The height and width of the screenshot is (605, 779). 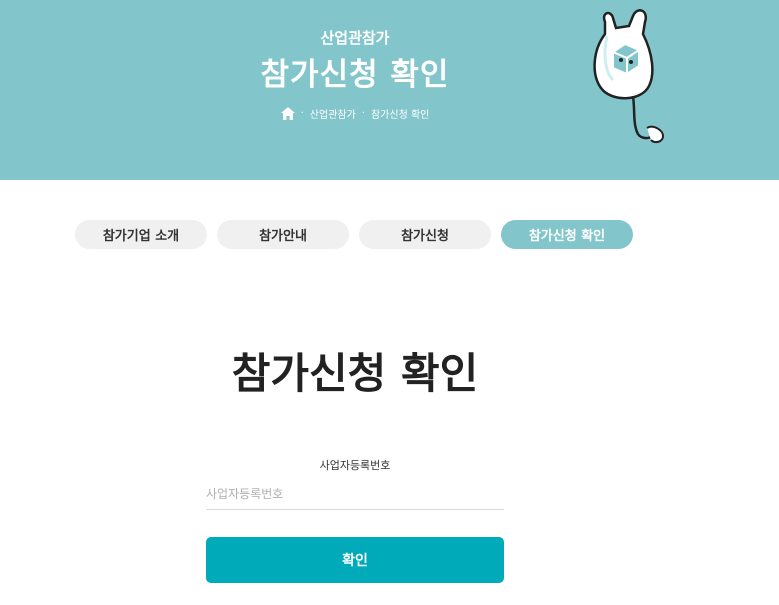 What do you see at coordinates (400, 115) in the screenshot?
I see `breadcrumb-item-current: 참가신청 확인` at bounding box center [400, 115].